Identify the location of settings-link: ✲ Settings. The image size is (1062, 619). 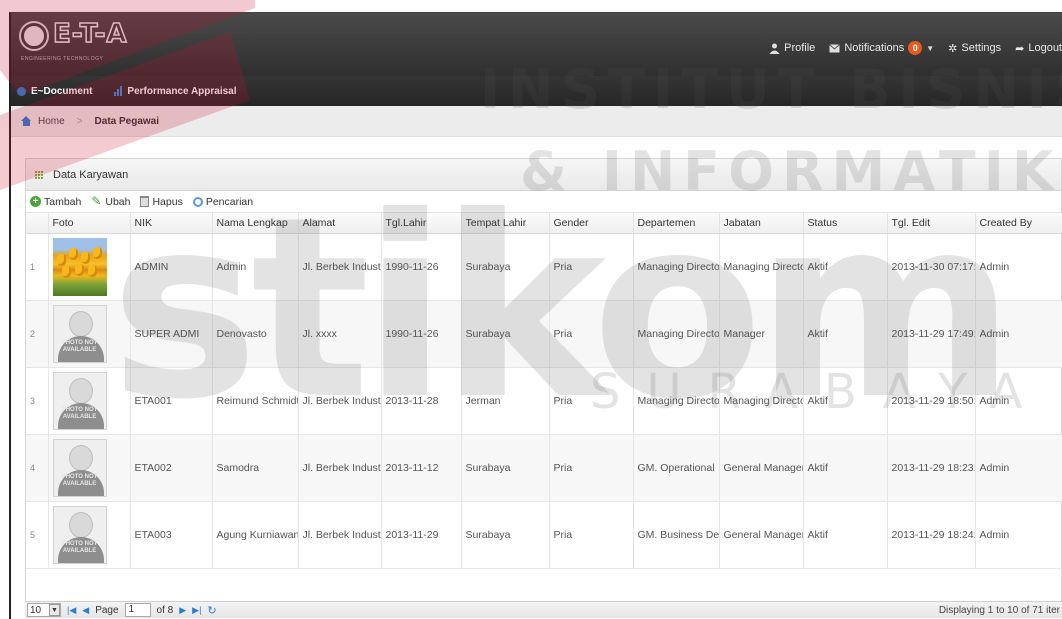
(974, 48).